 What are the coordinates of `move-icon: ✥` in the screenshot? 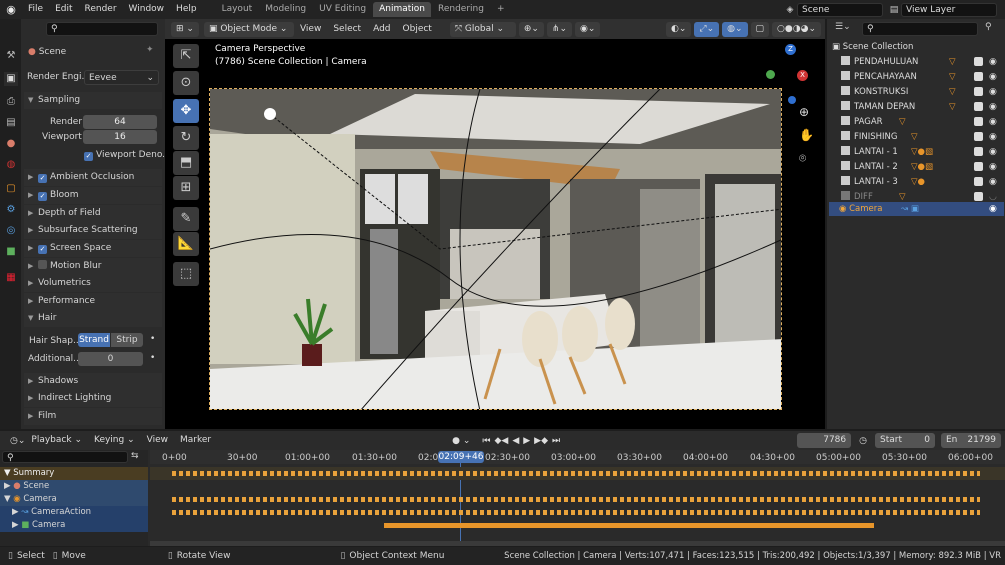 It's located at (186, 111).